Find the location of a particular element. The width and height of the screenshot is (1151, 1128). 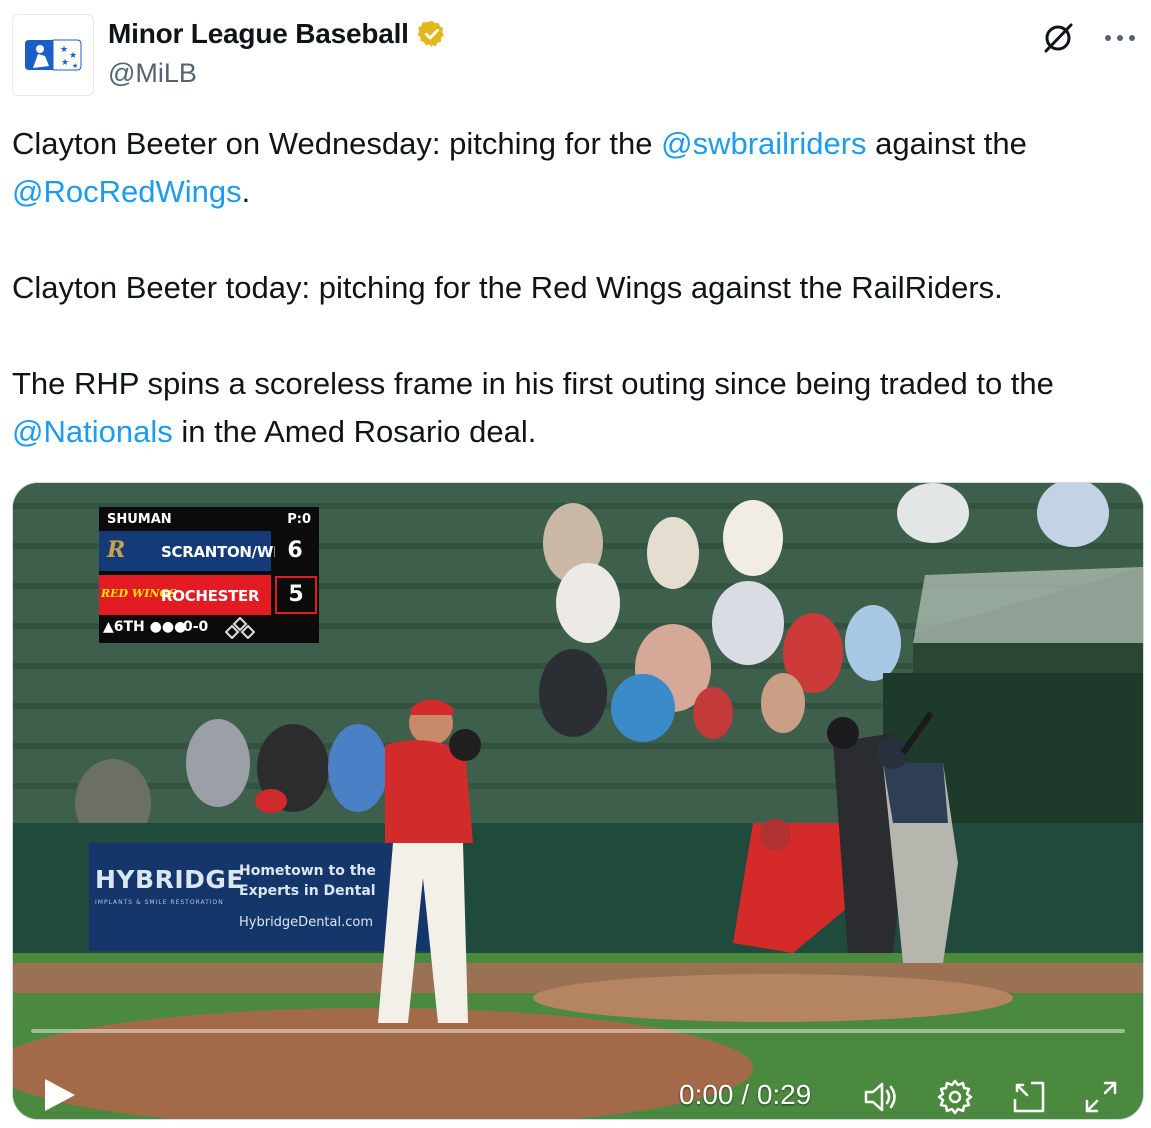

play-icon is located at coordinates (59, 1095).